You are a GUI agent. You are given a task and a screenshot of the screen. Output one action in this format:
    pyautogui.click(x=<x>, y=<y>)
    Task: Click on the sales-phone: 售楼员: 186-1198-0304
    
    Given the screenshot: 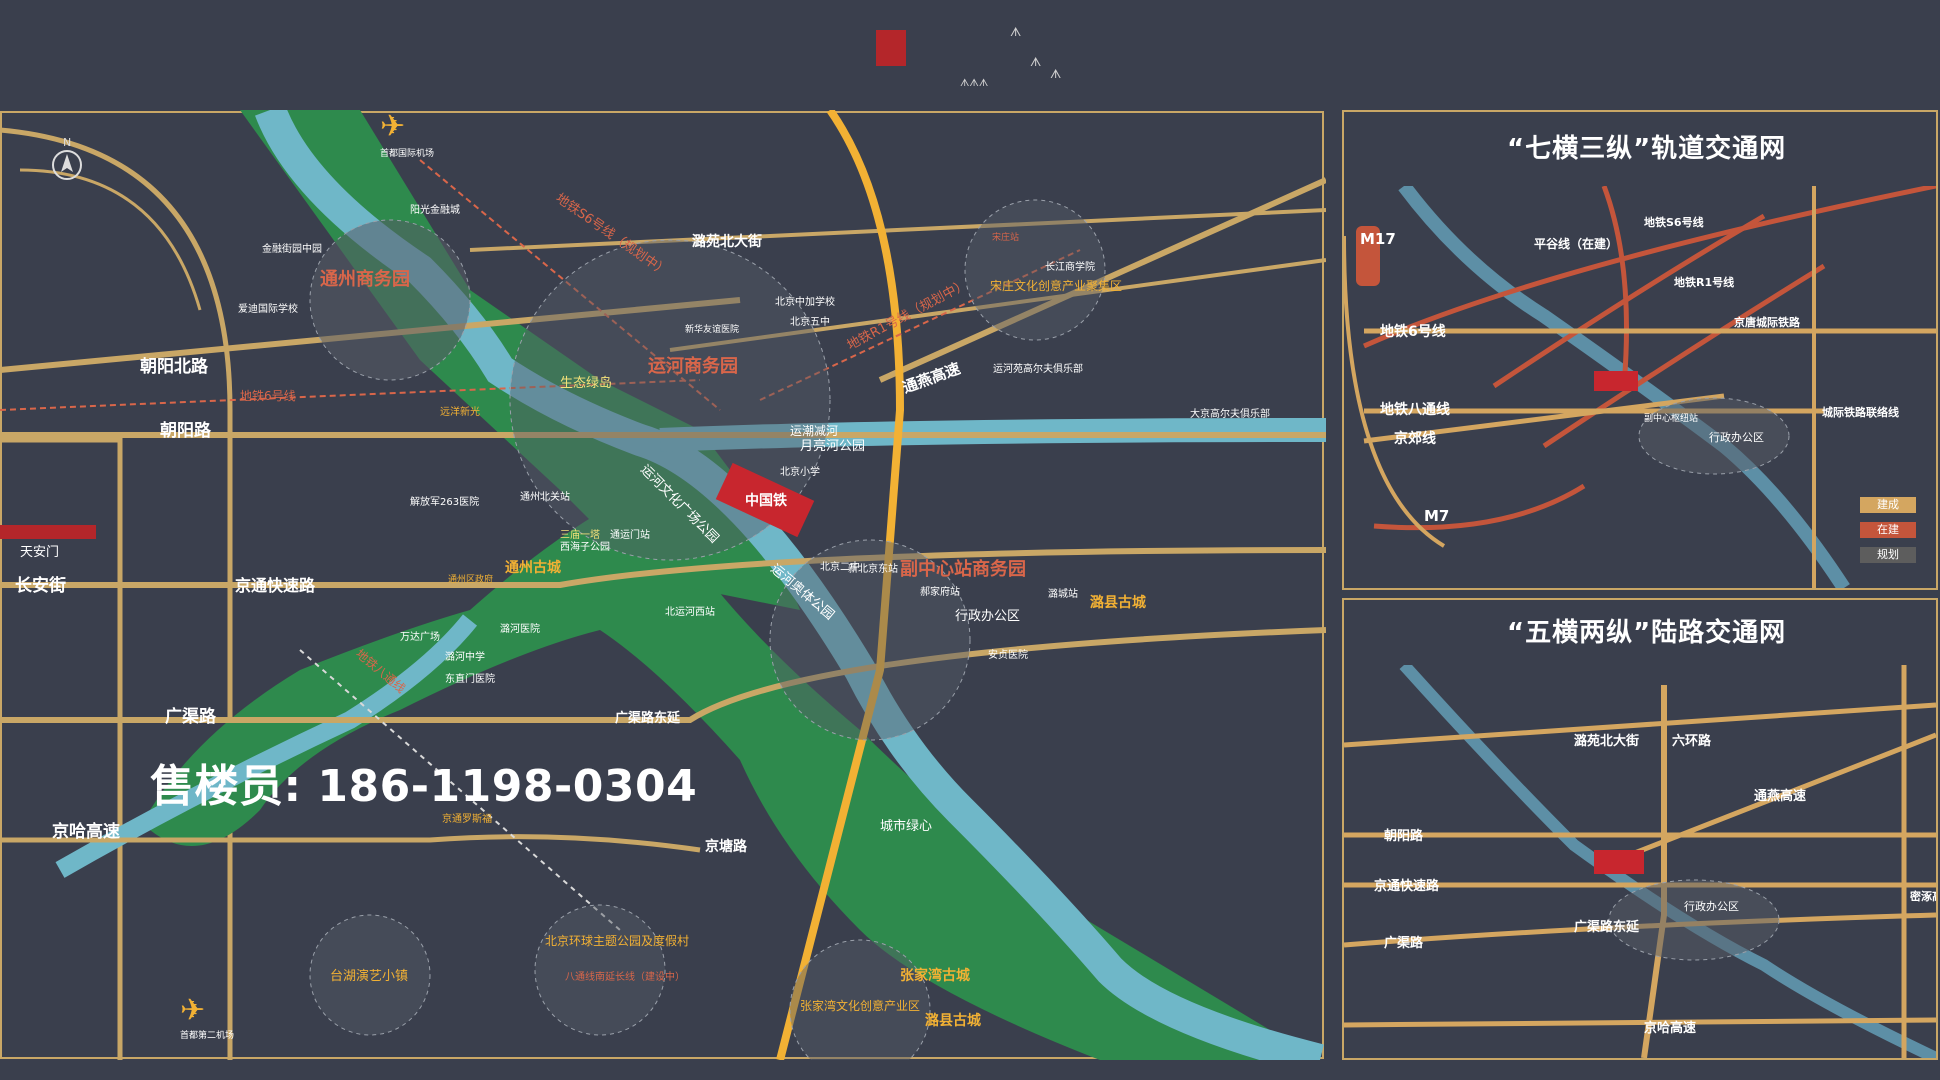 What is the action you would take?
    pyautogui.click(x=423, y=782)
    